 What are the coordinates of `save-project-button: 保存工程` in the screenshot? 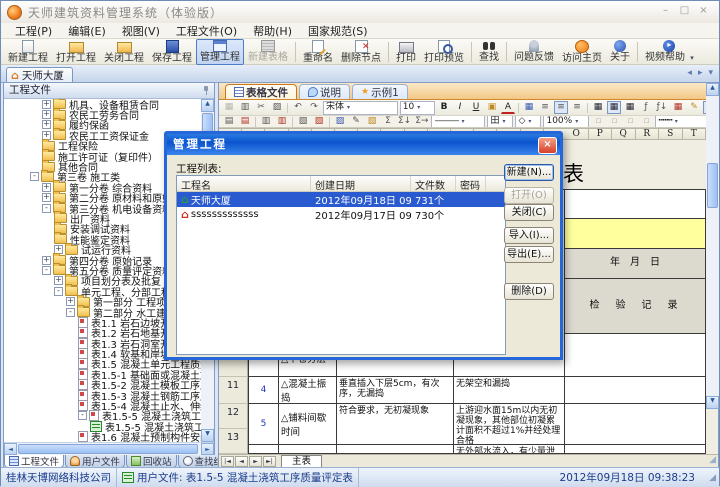 It's located at (172, 52).